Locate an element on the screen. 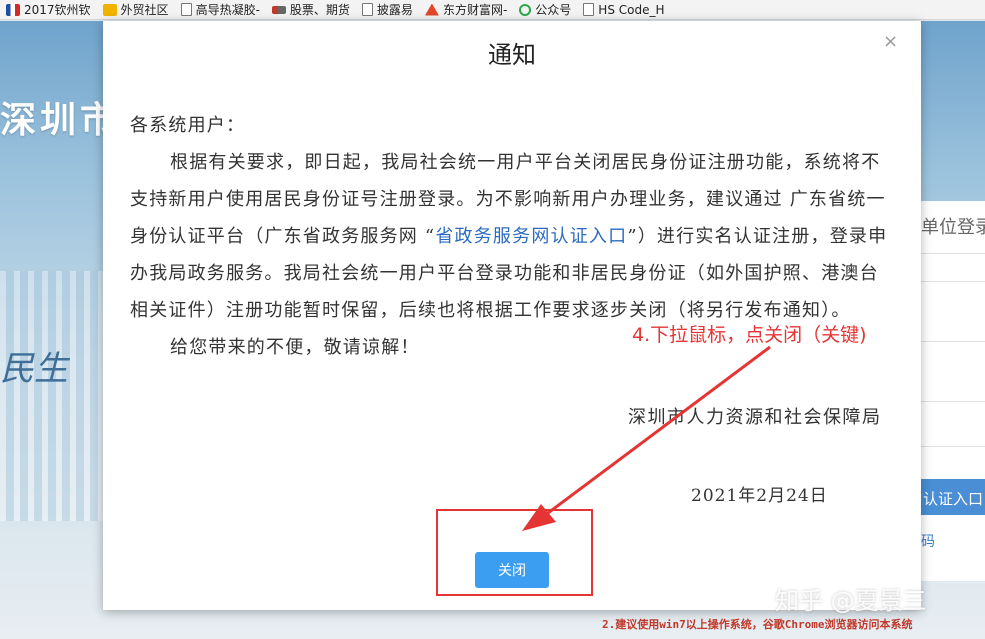 Image resolution: width=985 pixels, height=639 pixels. bookmark-item: 外贸社区 is located at coordinates (136, 10).